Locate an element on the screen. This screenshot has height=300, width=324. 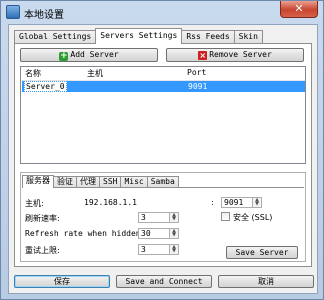
detail-tabs: 服务器 验证 代理 SSH Misc Samba is located at coordinates (100, 181).